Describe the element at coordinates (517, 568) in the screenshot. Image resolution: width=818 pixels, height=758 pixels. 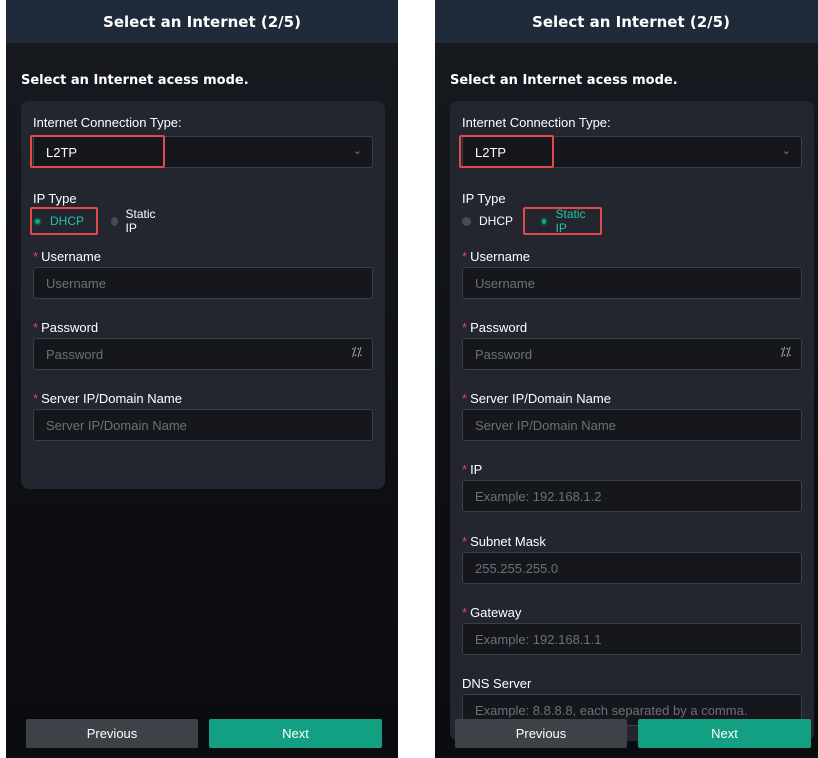
I see `subnet-mask-placeholder: 255.255.255.0` at that location.